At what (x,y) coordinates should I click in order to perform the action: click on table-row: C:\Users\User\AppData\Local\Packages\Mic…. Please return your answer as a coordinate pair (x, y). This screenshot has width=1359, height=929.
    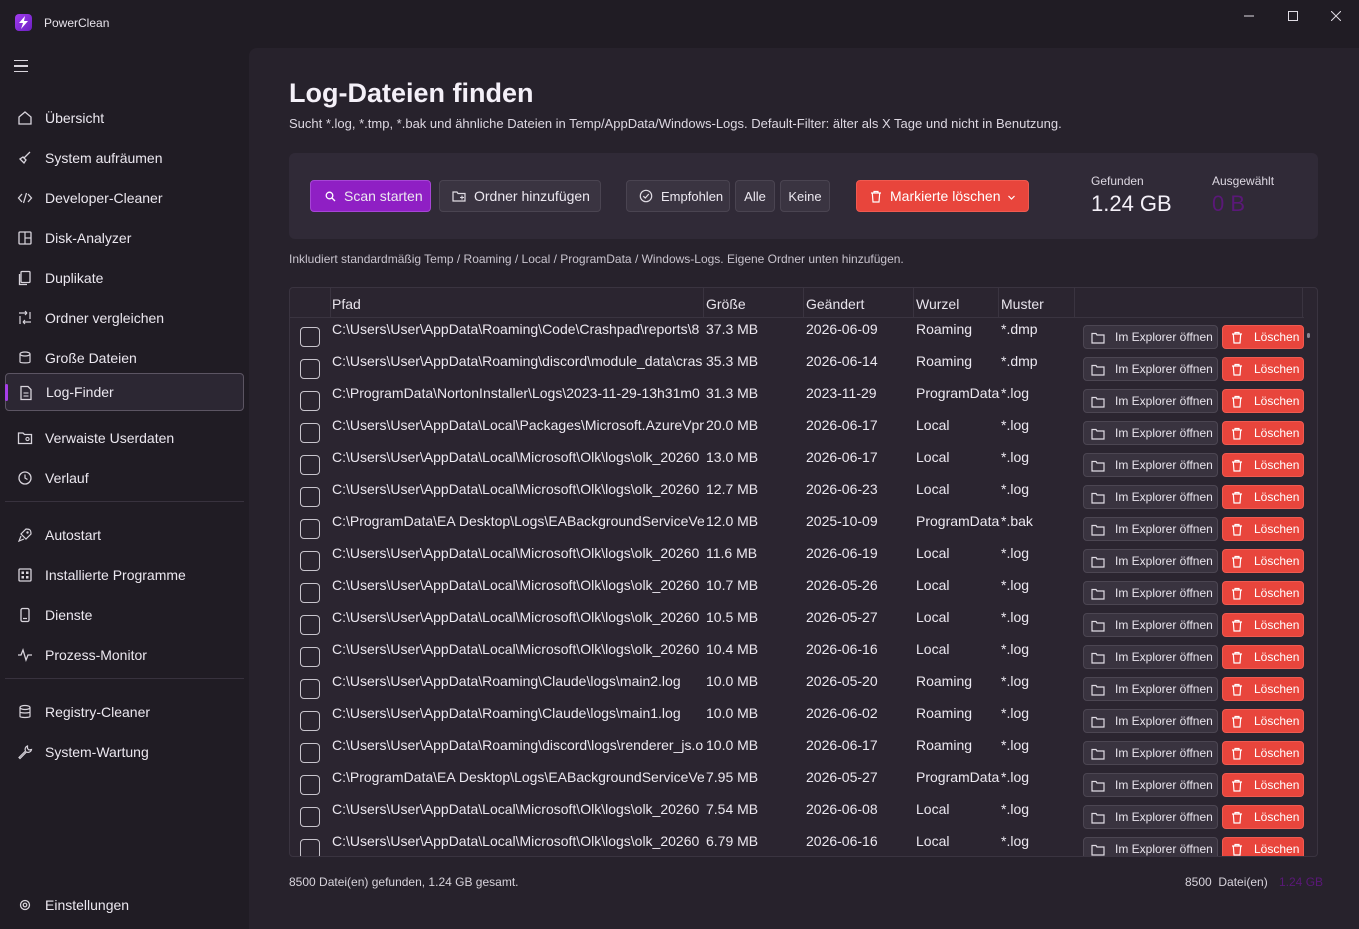
    Looking at the image, I should click on (797, 430).